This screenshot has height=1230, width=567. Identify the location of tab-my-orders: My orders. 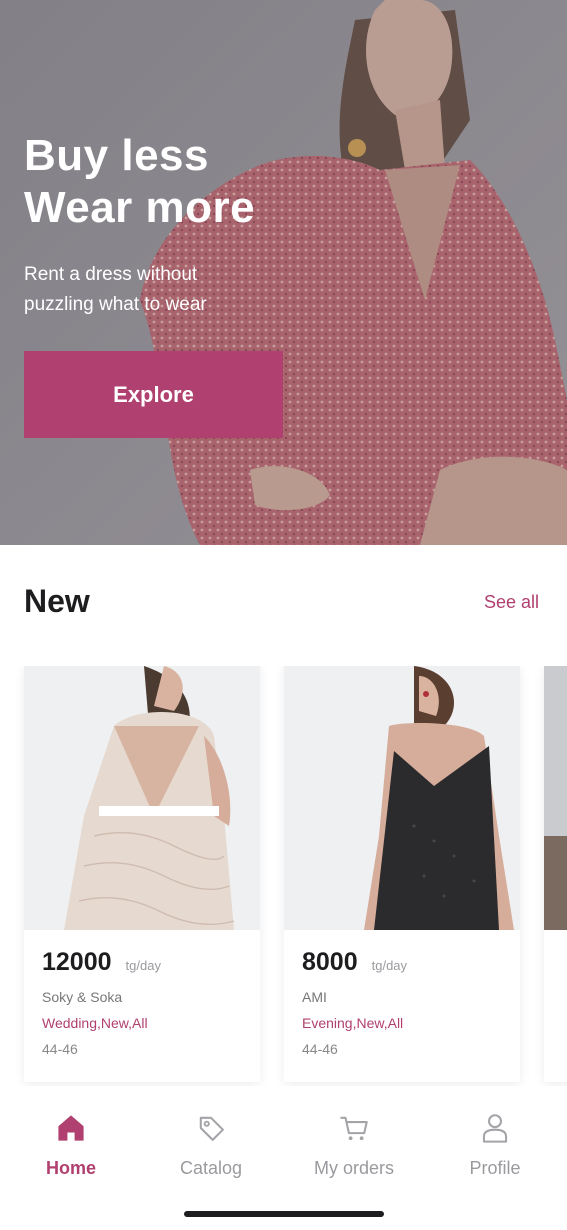
(354, 1143).